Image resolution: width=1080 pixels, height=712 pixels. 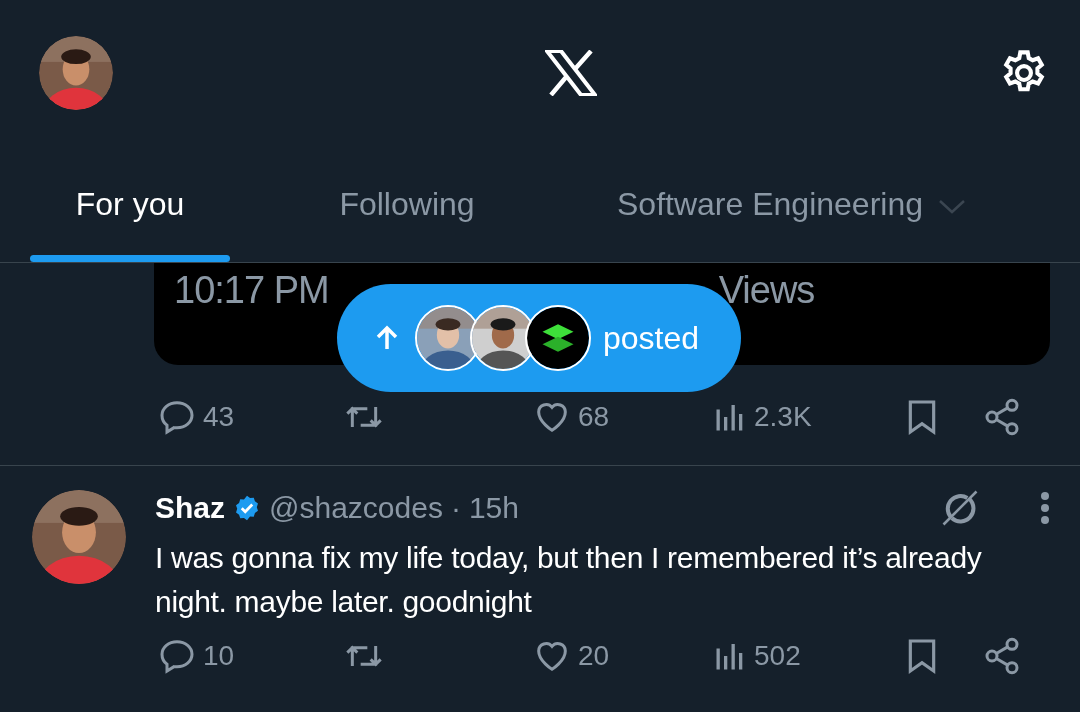 What do you see at coordinates (952, 206) in the screenshot?
I see `chevron-down-icon` at bounding box center [952, 206].